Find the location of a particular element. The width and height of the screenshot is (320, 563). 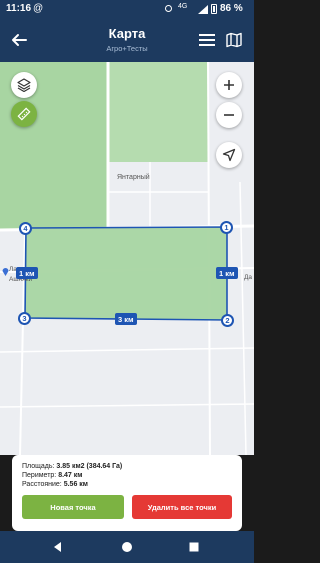

vertex-marker-3: 3 is located at coordinates (24, 318).